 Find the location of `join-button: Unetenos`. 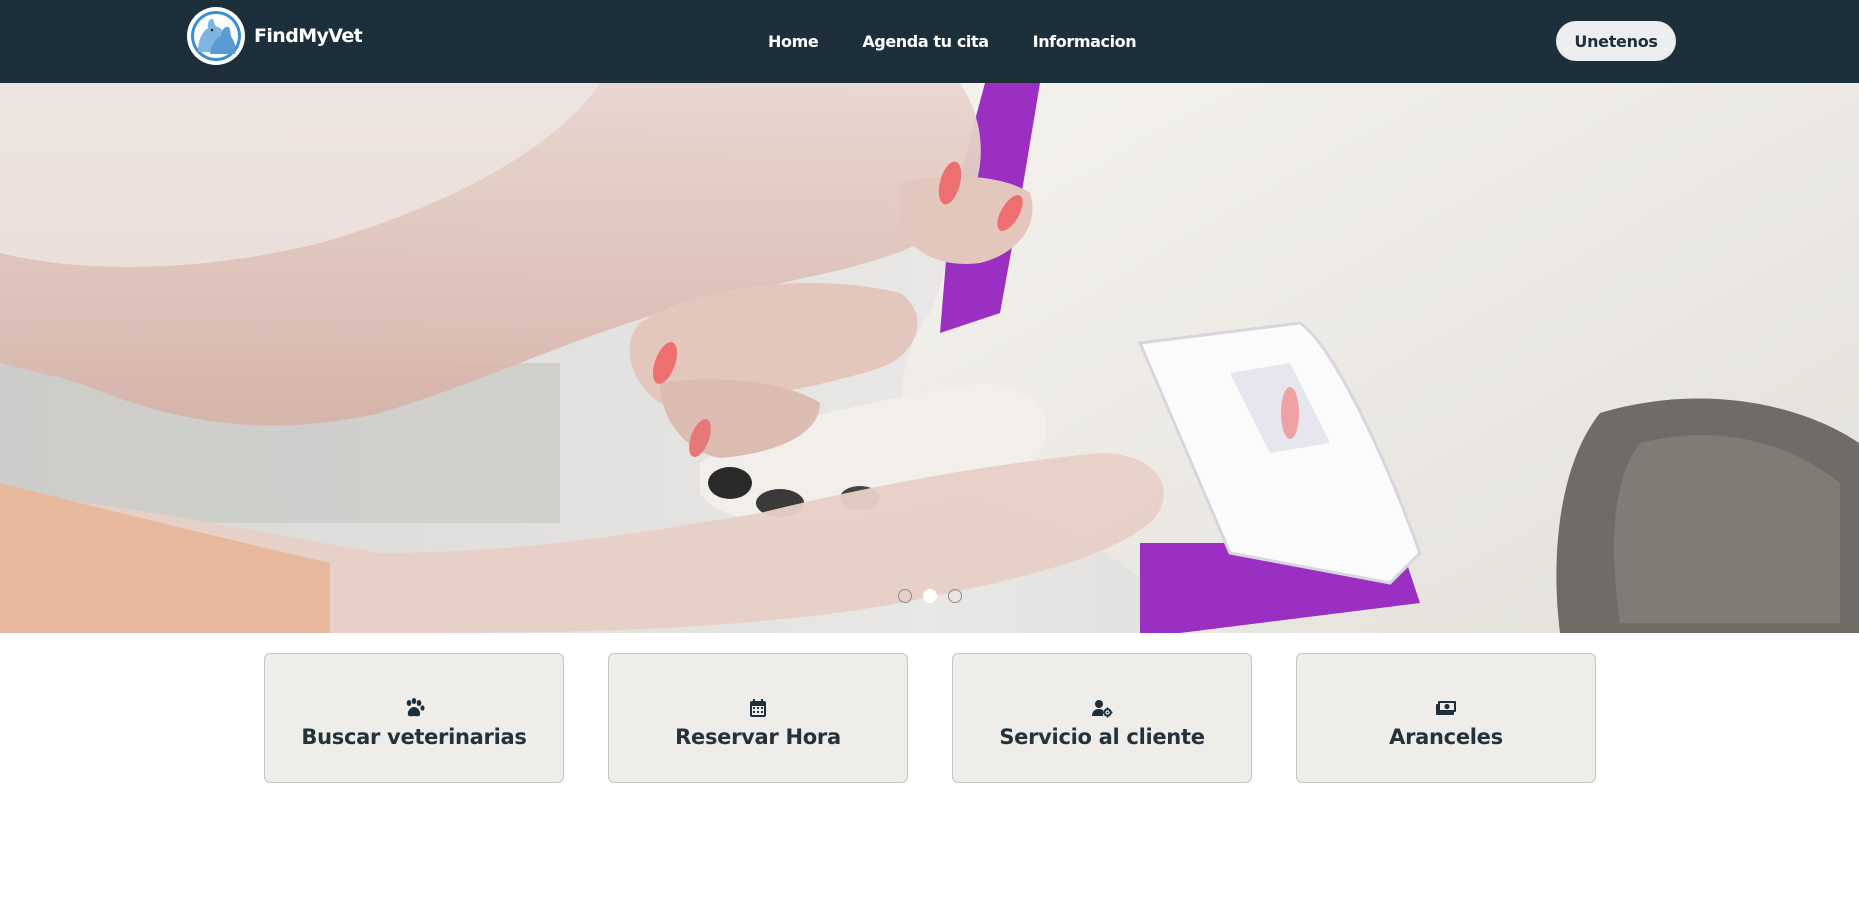

join-button: Unetenos is located at coordinates (1616, 41).